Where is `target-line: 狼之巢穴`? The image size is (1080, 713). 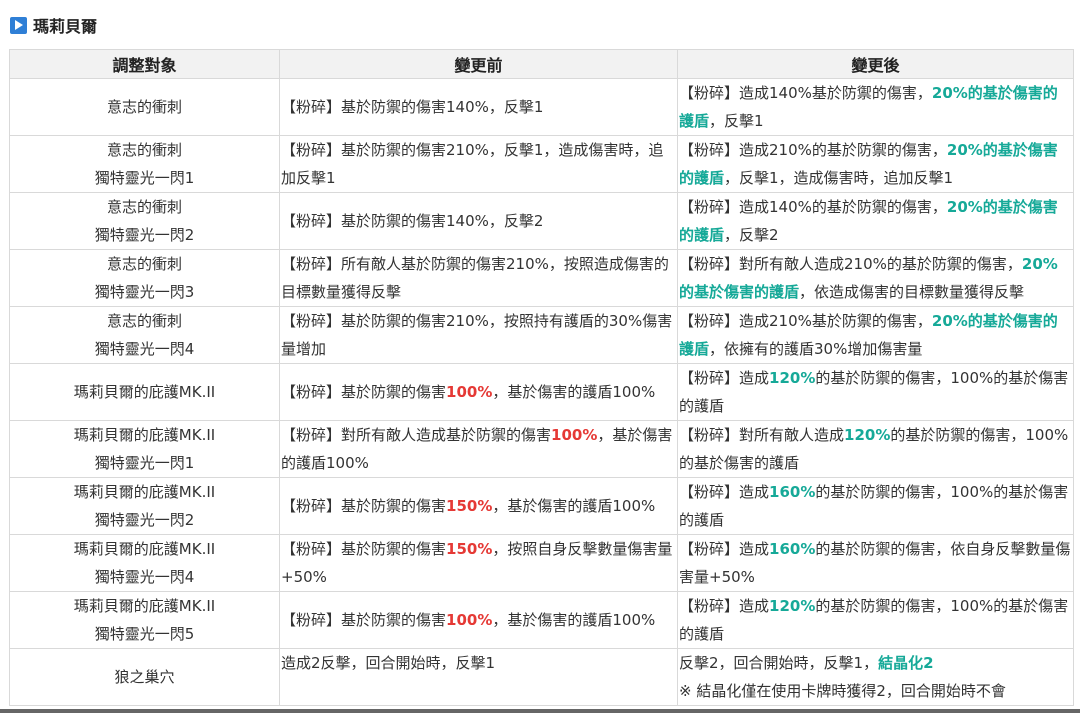 target-line: 狼之巢穴 is located at coordinates (144, 677).